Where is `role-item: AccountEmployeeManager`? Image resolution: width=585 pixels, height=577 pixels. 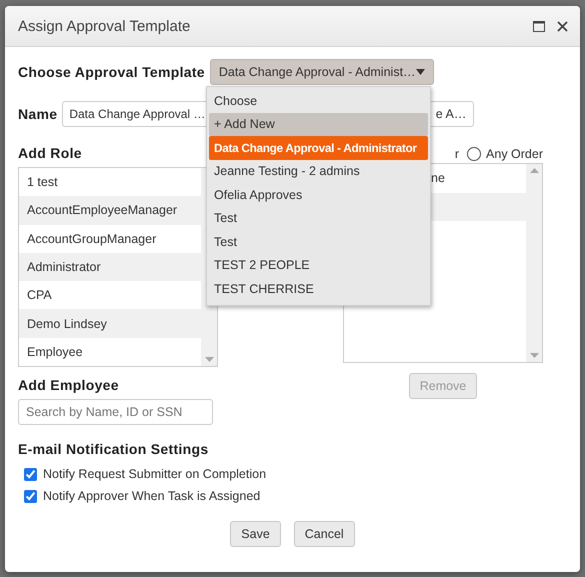 role-item: AccountEmployeeManager is located at coordinates (110, 210).